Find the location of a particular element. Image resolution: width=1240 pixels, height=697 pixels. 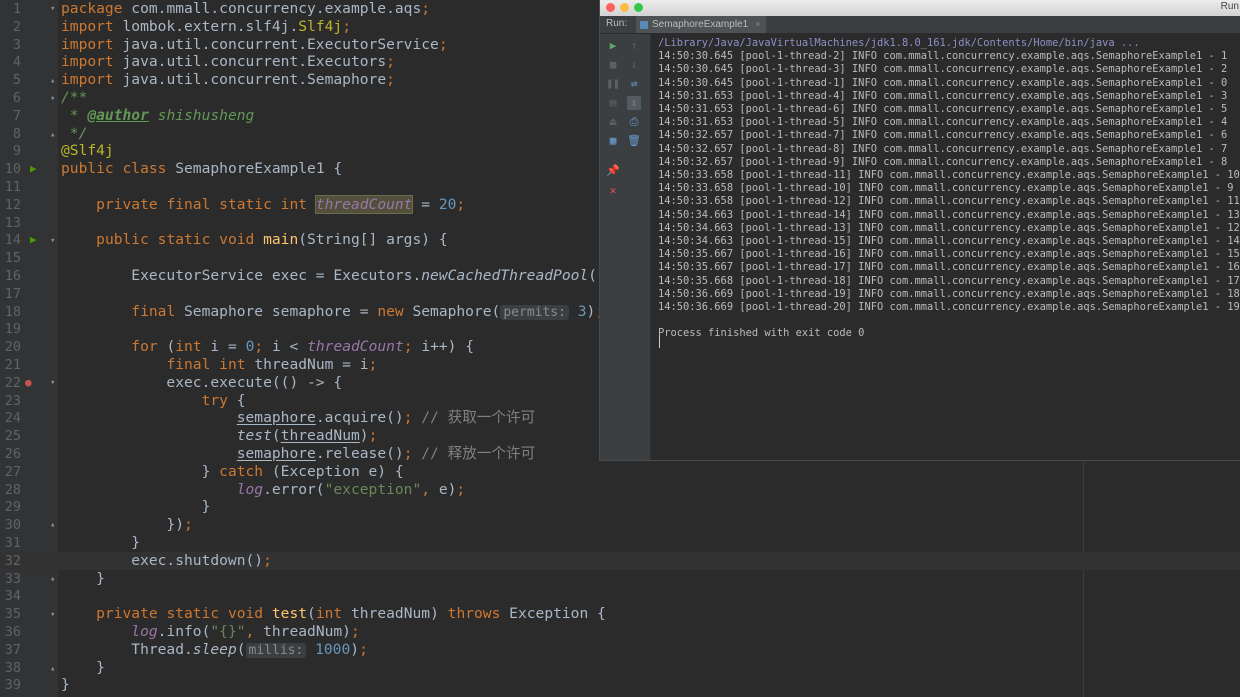

code-text: /** is located at coordinates (74, 98).